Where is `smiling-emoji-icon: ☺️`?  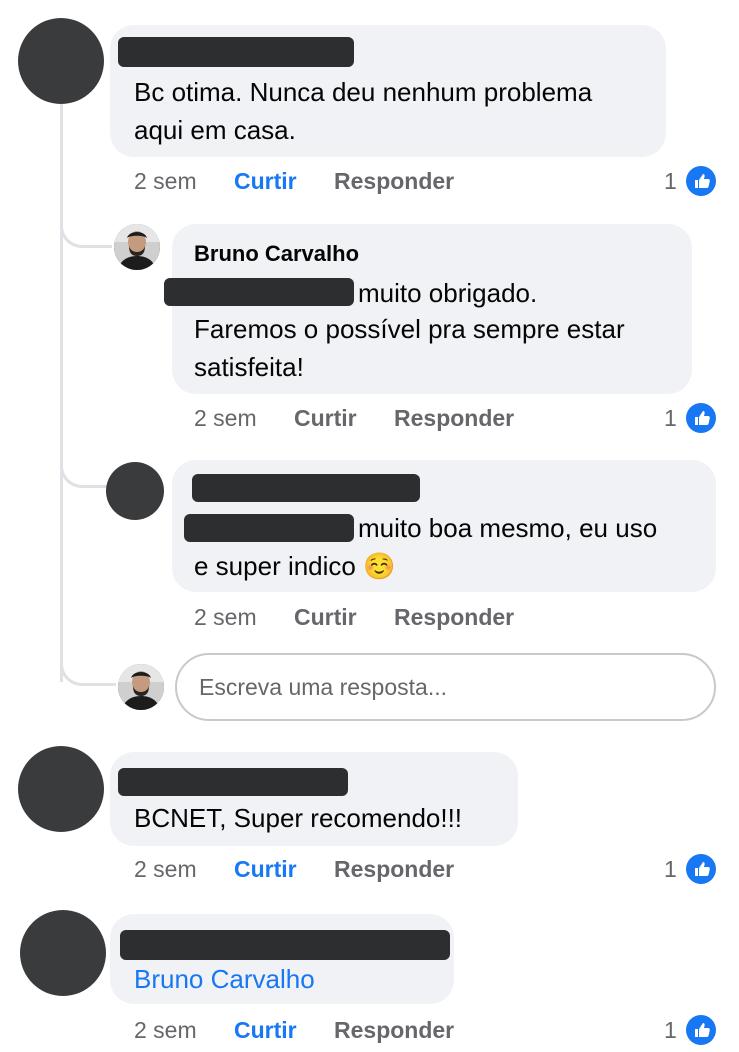
smiling-emoji-icon: ☺️ is located at coordinates (379, 566).